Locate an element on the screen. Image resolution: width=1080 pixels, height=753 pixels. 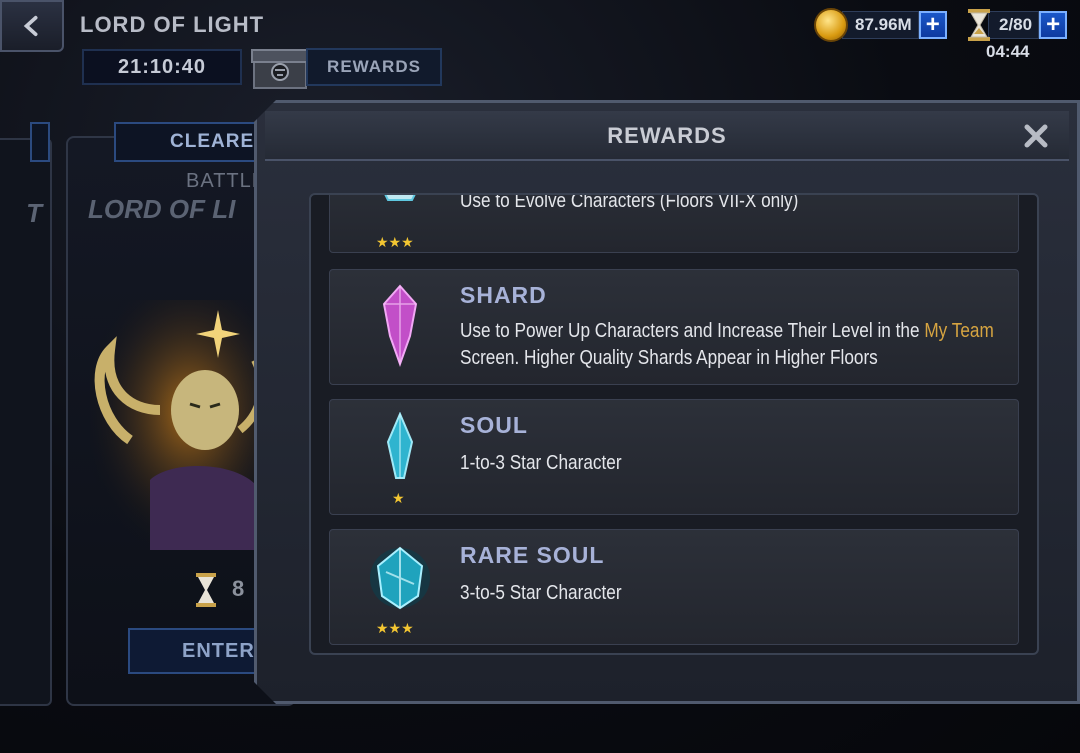
rewards-button: REWARDS is located at coordinates (374, 67).